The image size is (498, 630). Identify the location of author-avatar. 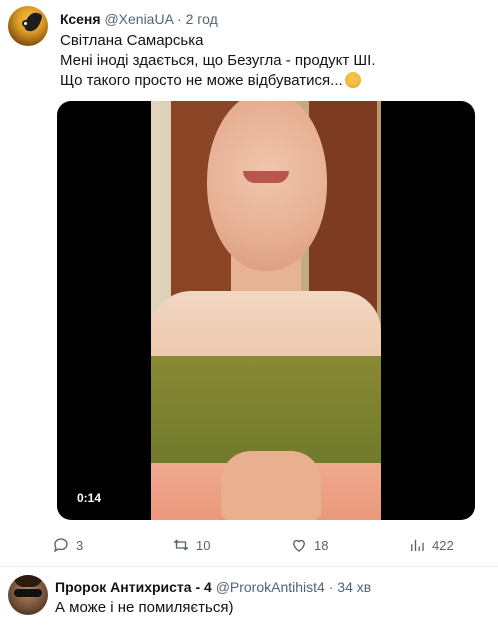
(28, 26).